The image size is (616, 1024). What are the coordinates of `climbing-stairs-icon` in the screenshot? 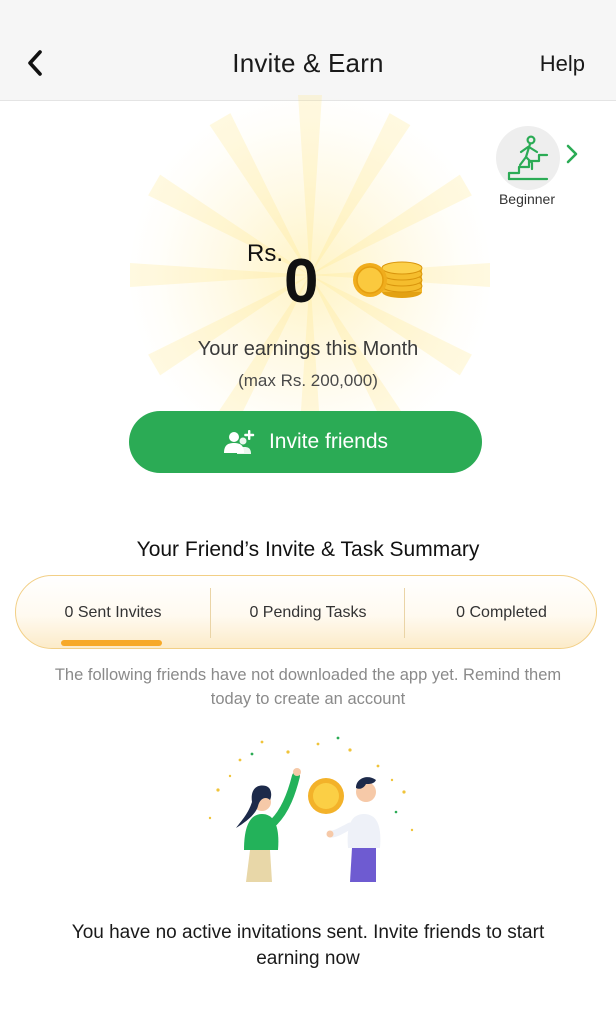 It's located at (528, 158).